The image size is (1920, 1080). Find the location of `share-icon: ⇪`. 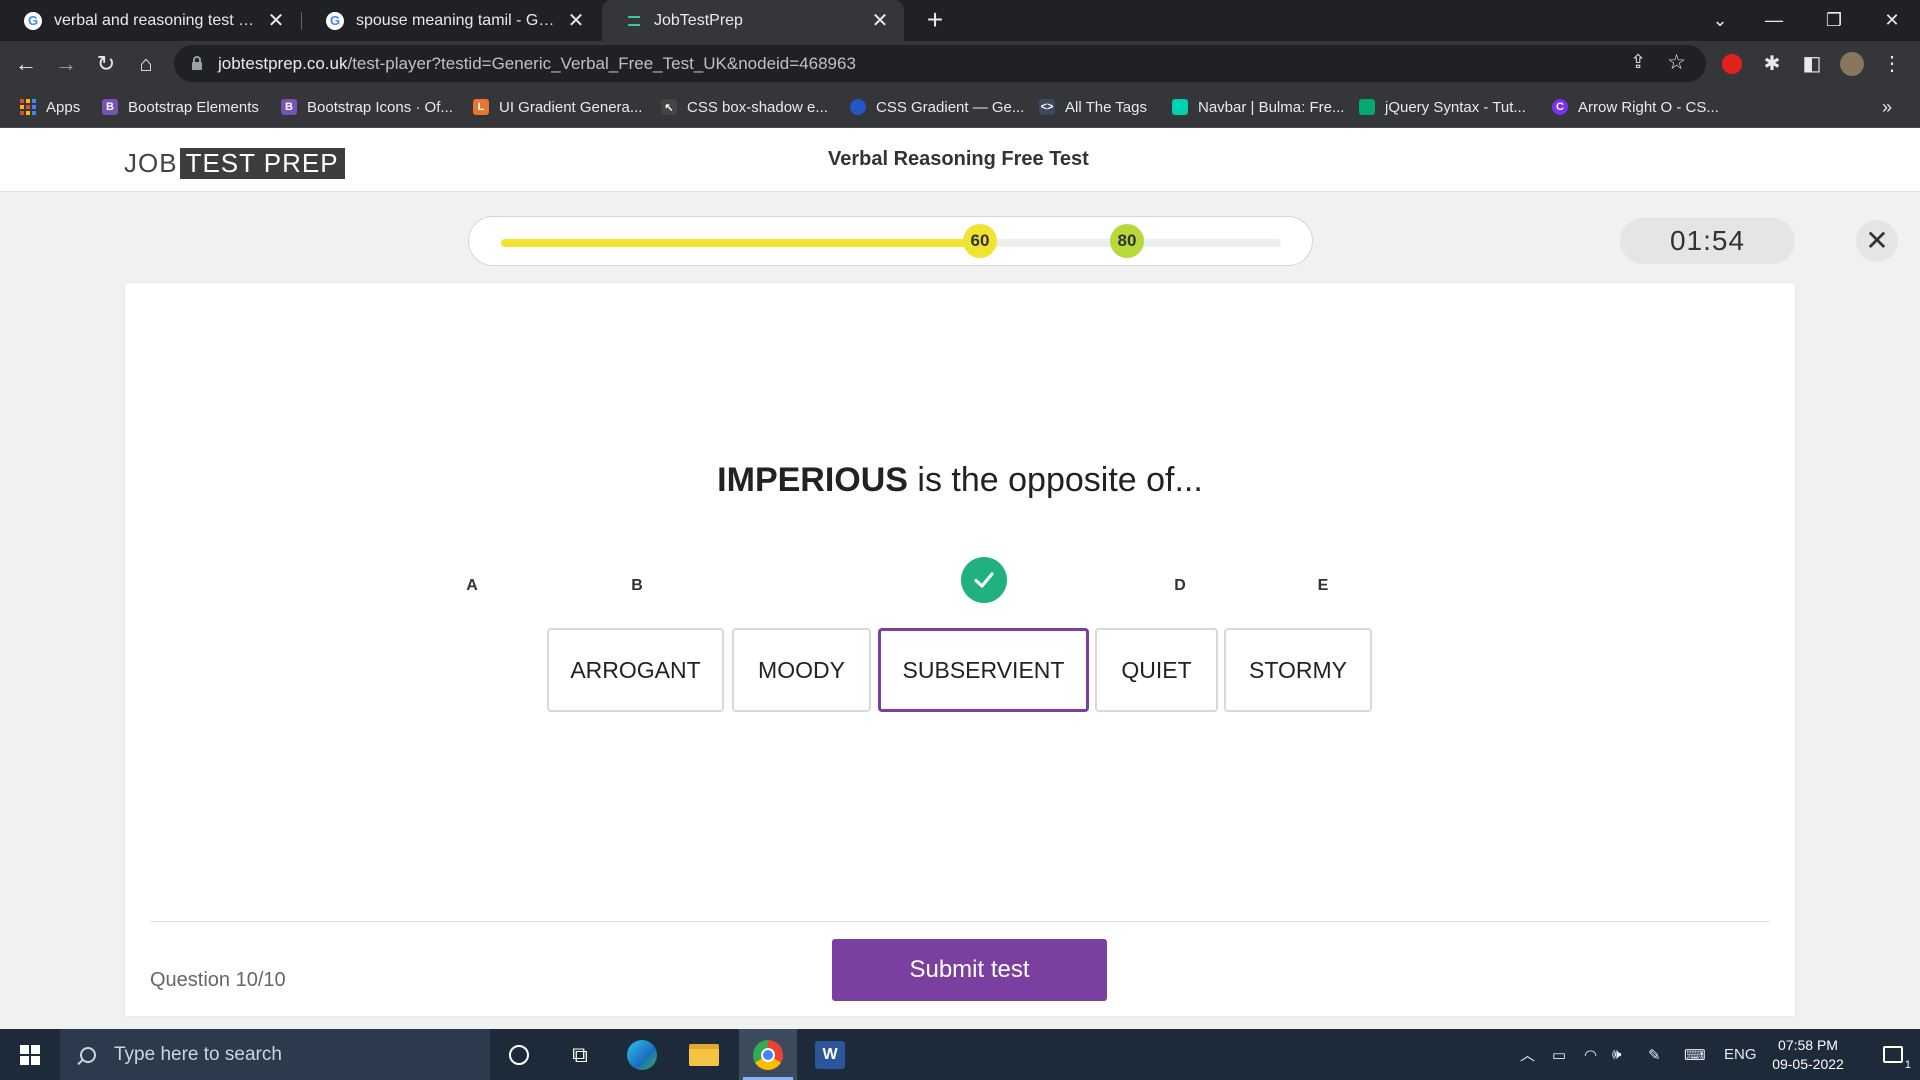

share-icon: ⇪ is located at coordinates (1638, 62).